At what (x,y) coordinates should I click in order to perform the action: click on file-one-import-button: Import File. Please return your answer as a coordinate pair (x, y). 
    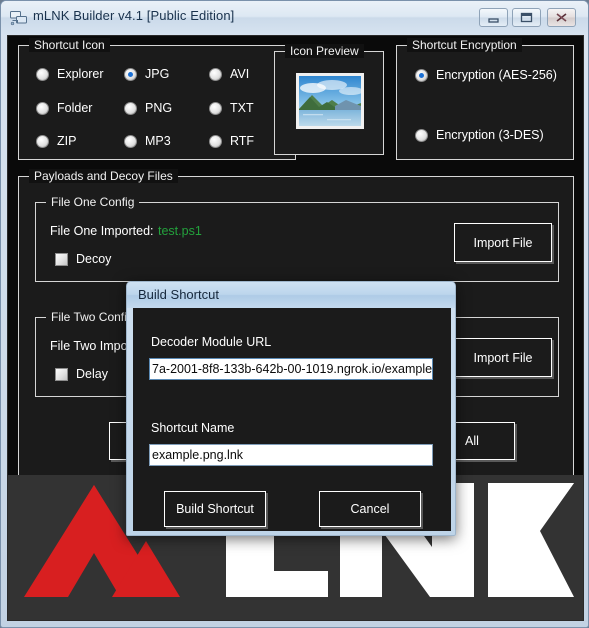
    Looking at the image, I should click on (503, 242).